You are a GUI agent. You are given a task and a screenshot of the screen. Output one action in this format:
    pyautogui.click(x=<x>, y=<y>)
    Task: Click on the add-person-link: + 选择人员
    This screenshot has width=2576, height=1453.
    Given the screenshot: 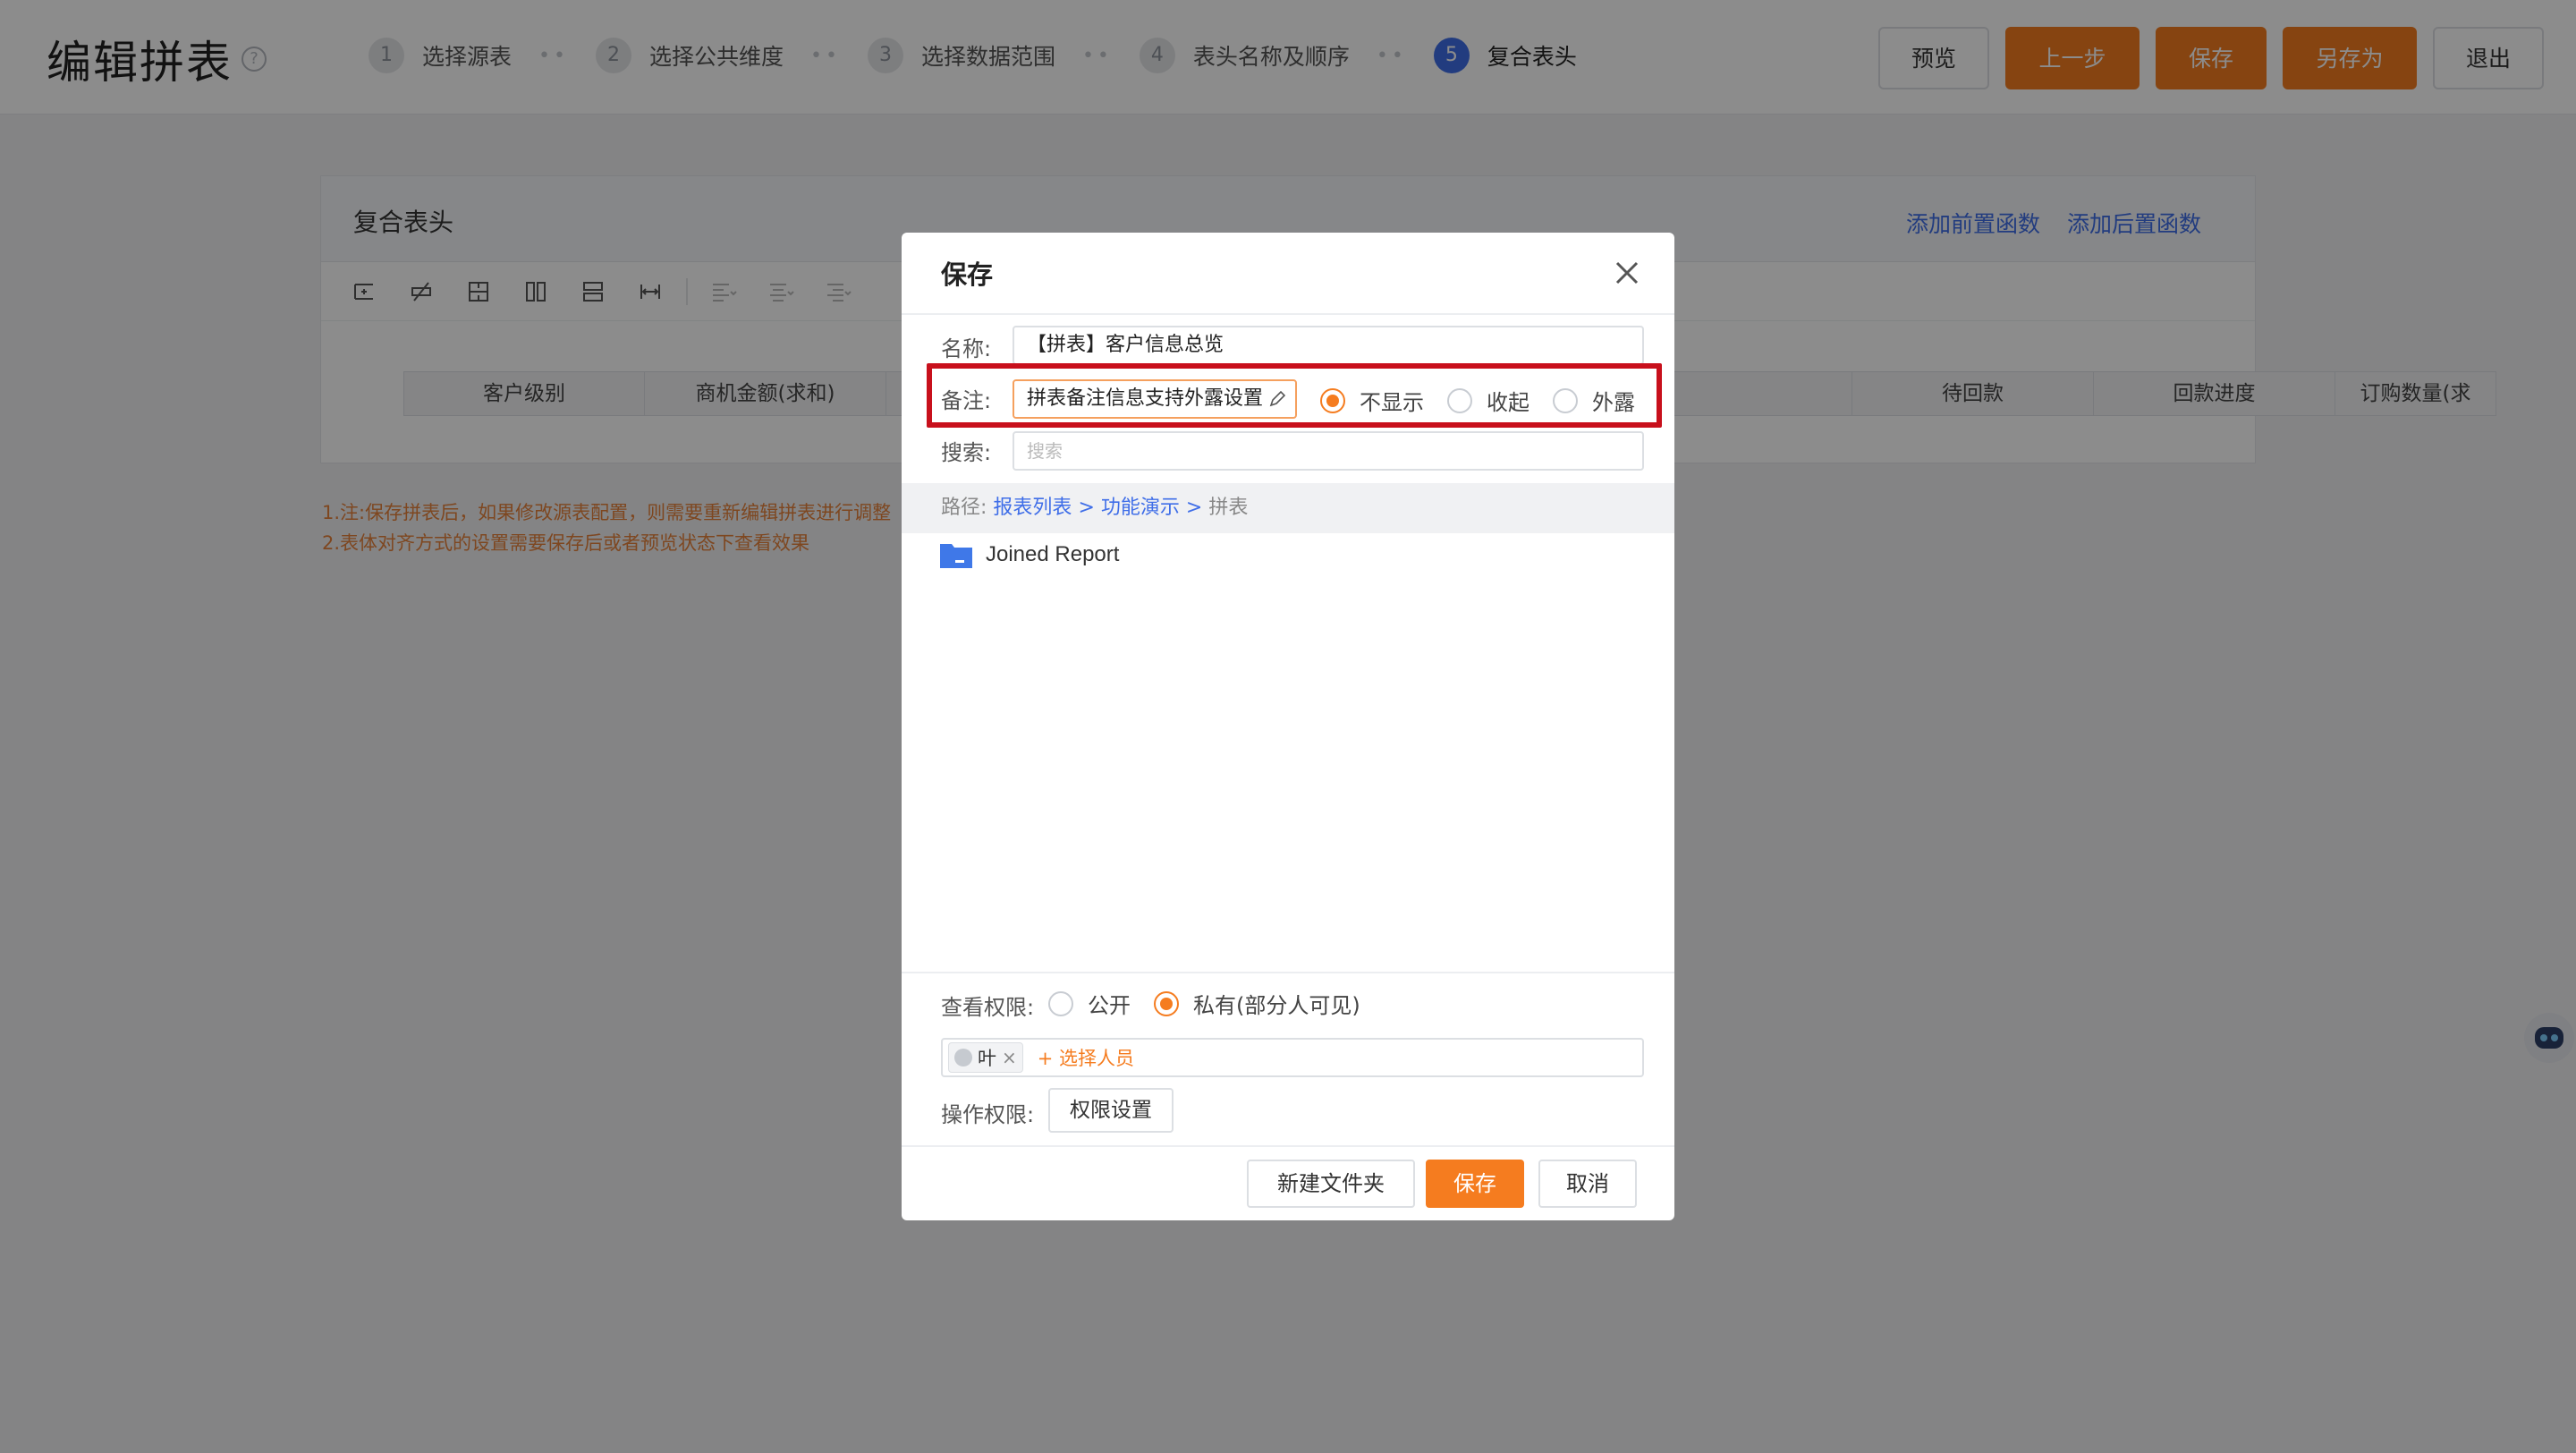 What is the action you would take?
    pyautogui.click(x=1086, y=1057)
    